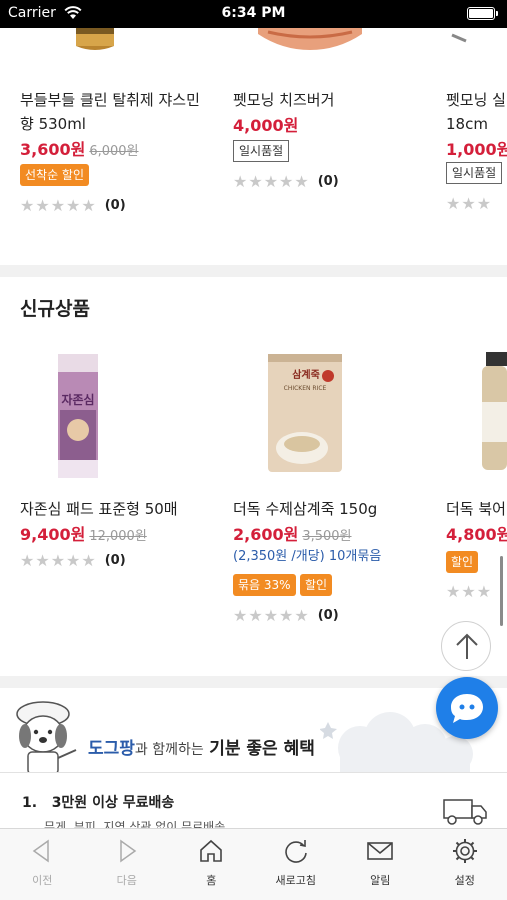 The height and width of the screenshot is (900, 507). What do you see at coordinates (380, 880) in the screenshot?
I see `notification-label: 알림` at bounding box center [380, 880].